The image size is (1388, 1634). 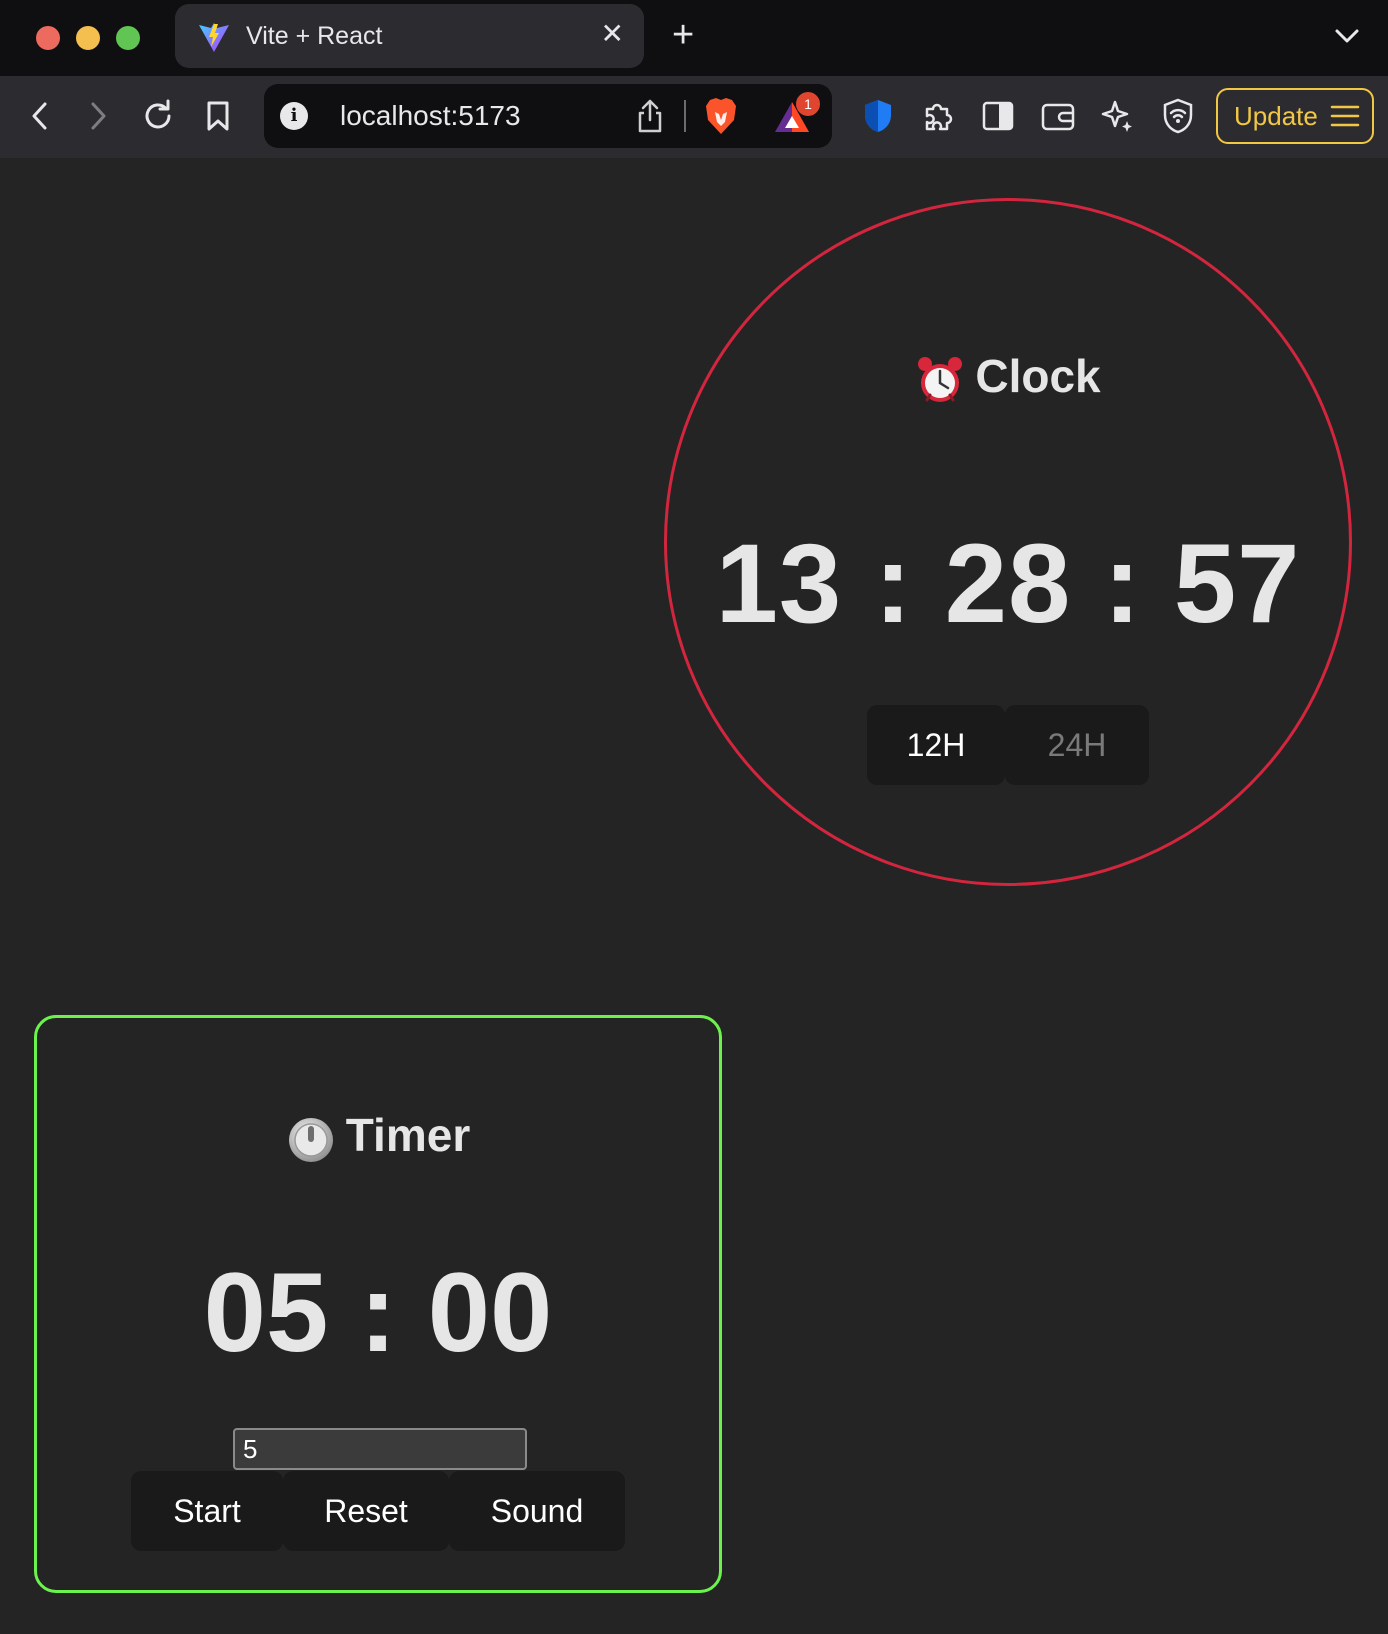 I want to click on chevron-down-icon, so click(x=1347, y=36).